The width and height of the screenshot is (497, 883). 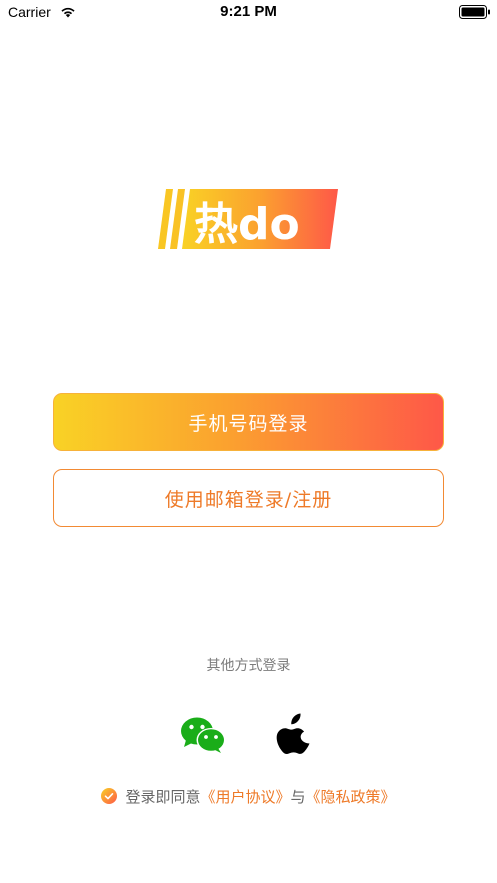 What do you see at coordinates (474, 12) in the screenshot?
I see `battery-icon` at bounding box center [474, 12].